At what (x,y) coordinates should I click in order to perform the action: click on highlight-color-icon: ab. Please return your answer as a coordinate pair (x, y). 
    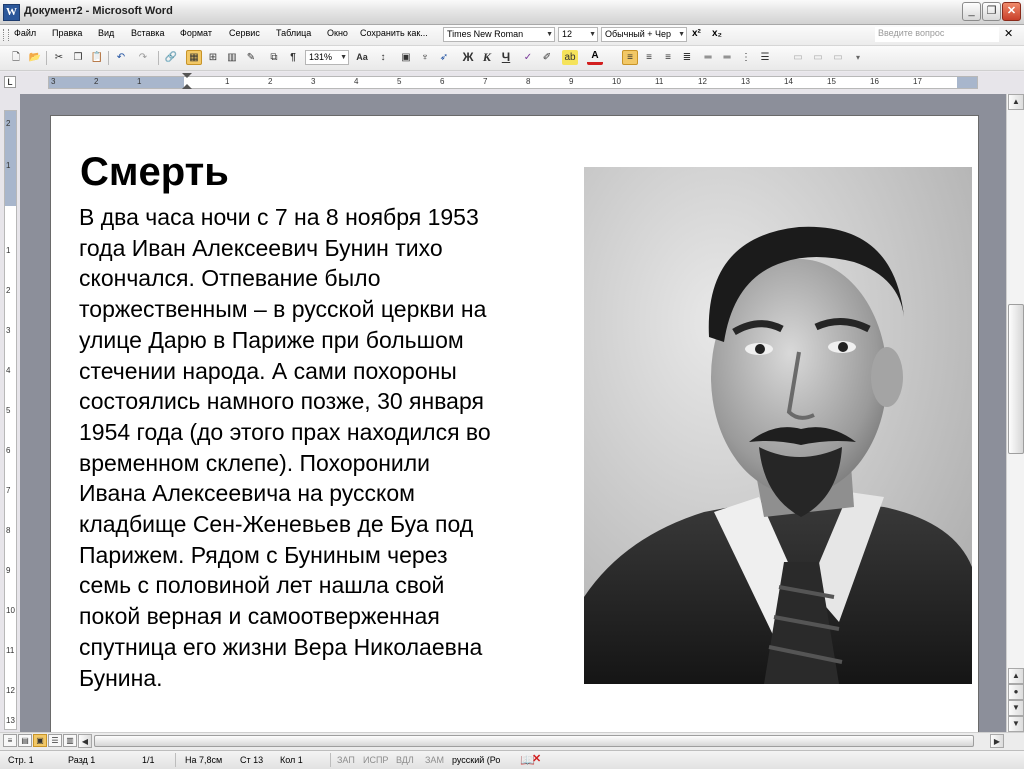
    Looking at the image, I should click on (570, 57).